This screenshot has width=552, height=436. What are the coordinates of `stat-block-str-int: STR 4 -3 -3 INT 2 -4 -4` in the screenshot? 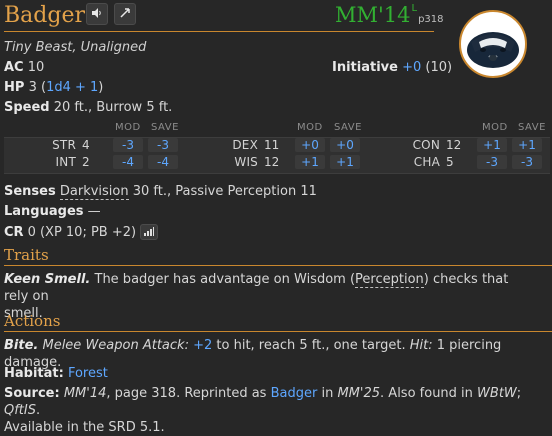 It's located at (95, 155).